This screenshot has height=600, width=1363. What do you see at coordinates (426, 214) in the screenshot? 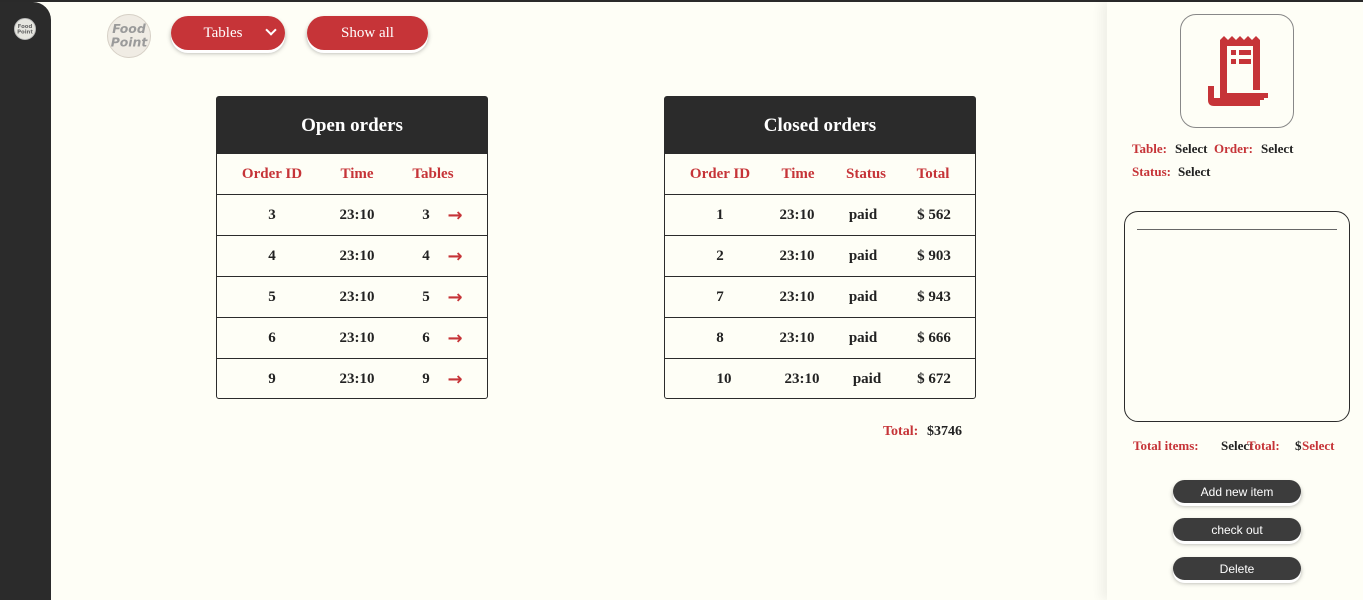
I see `table-cell: 3` at bounding box center [426, 214].